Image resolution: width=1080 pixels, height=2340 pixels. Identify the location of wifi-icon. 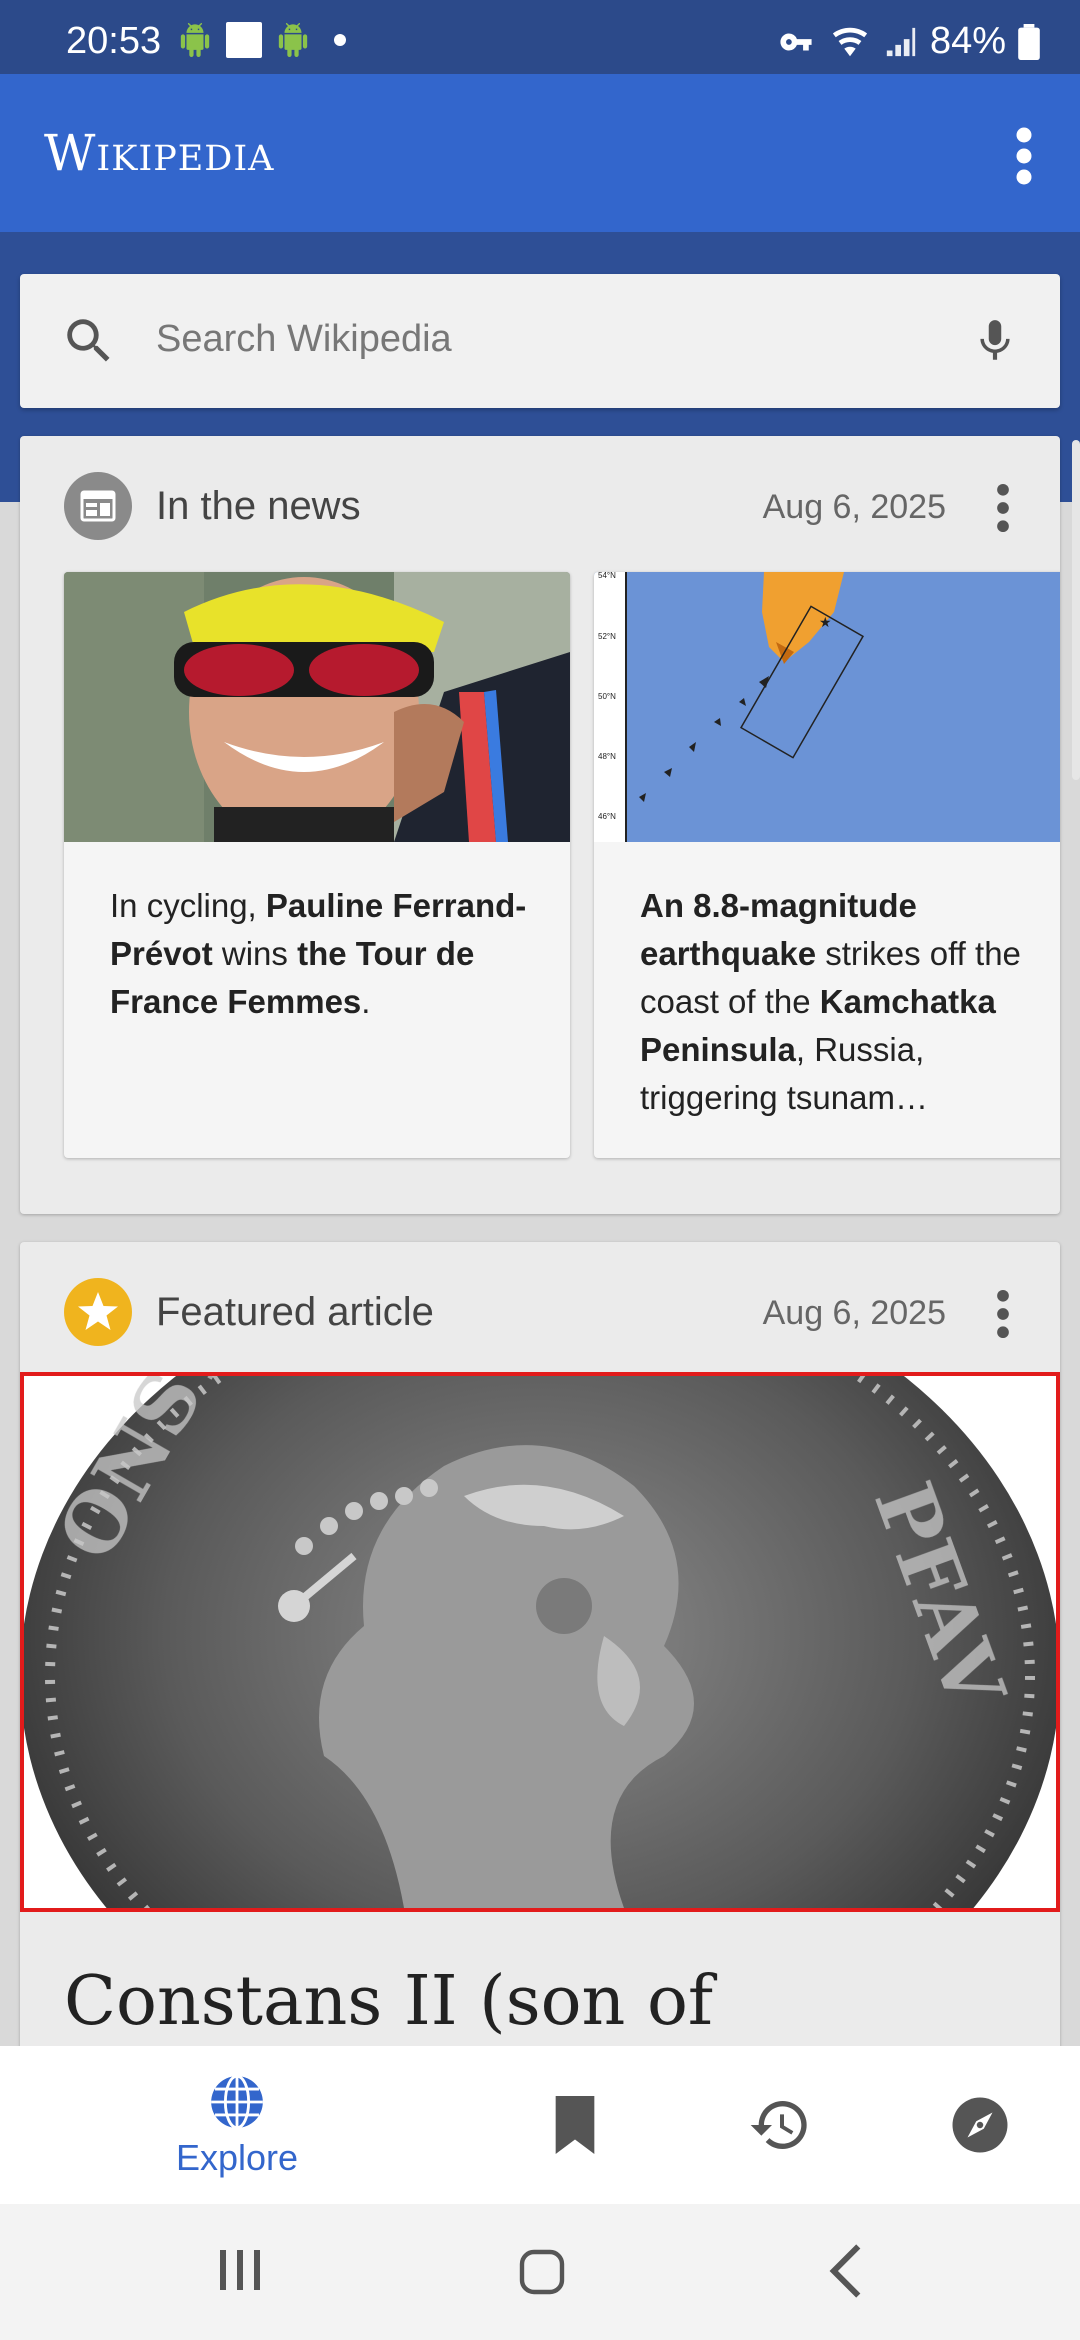
(850, 41).